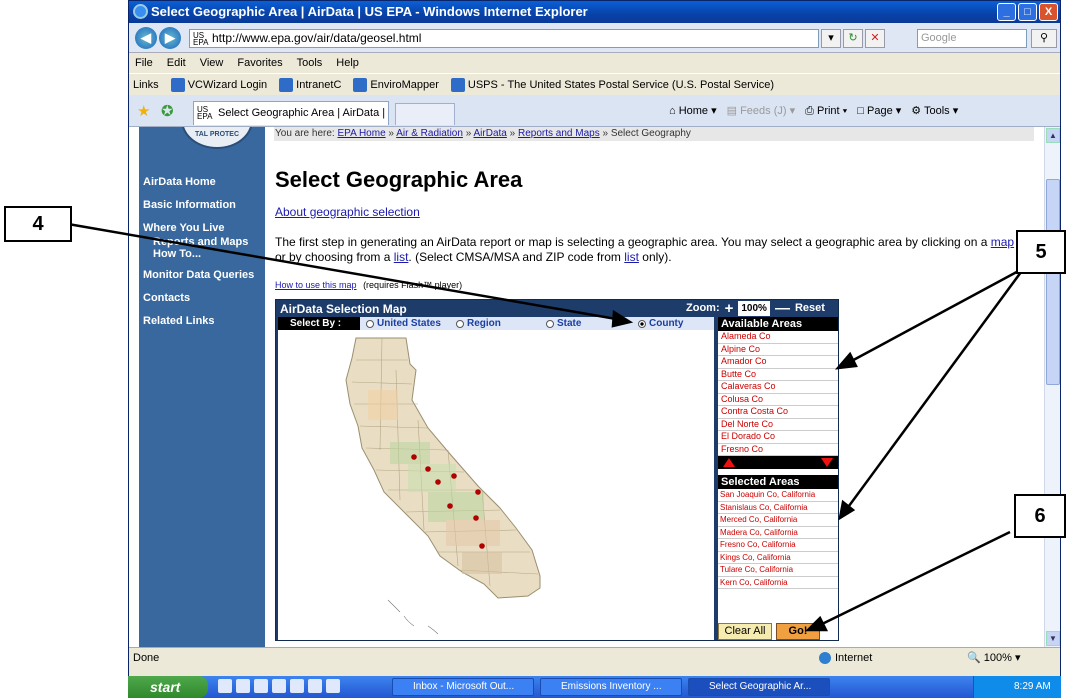 This screenshot has width=1071, height=698. Describe the element at coordinates (1041, 252) in the screenshot. I see `callout-5-label: 5` at that location.